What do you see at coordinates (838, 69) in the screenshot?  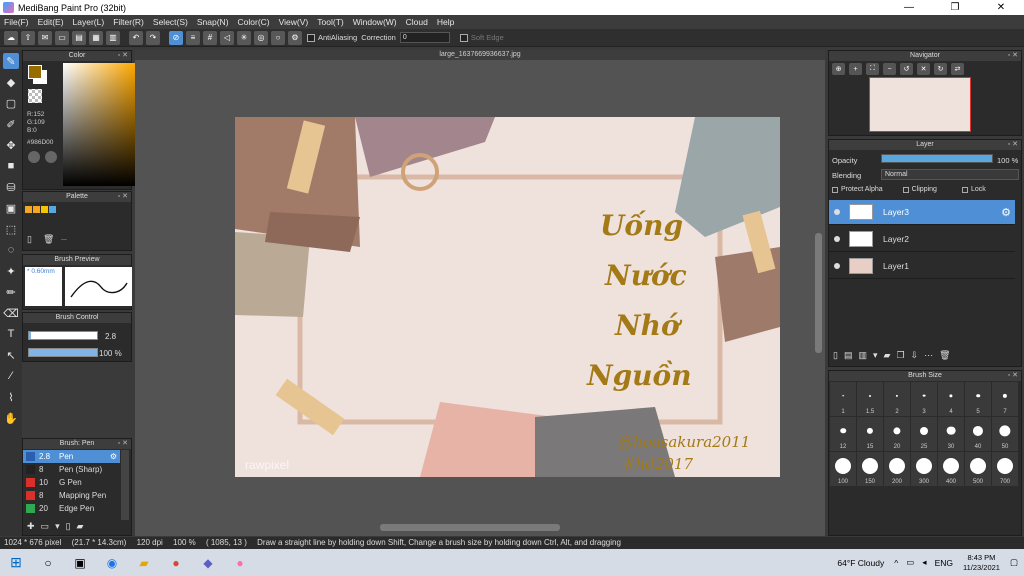 I see `zoom-fit-icon: ⊕` at bounding box center [838, 69].